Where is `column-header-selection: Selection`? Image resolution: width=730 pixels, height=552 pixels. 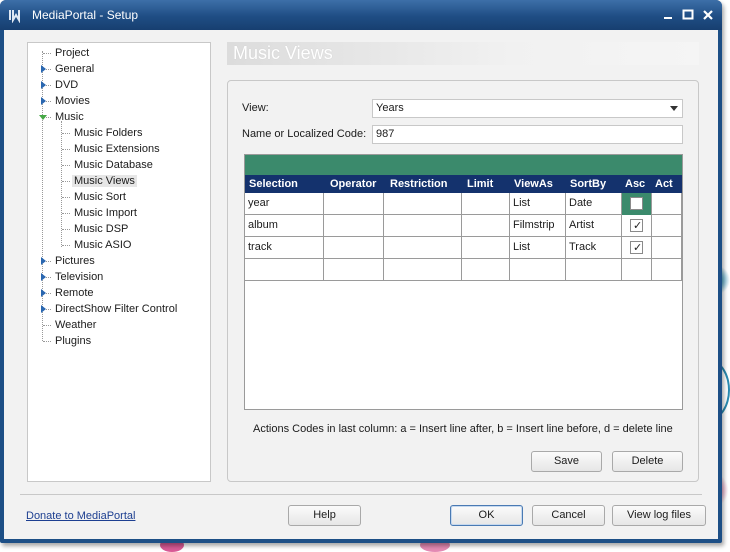
column-header-selection: Selection is located at coordinates (273, 184).